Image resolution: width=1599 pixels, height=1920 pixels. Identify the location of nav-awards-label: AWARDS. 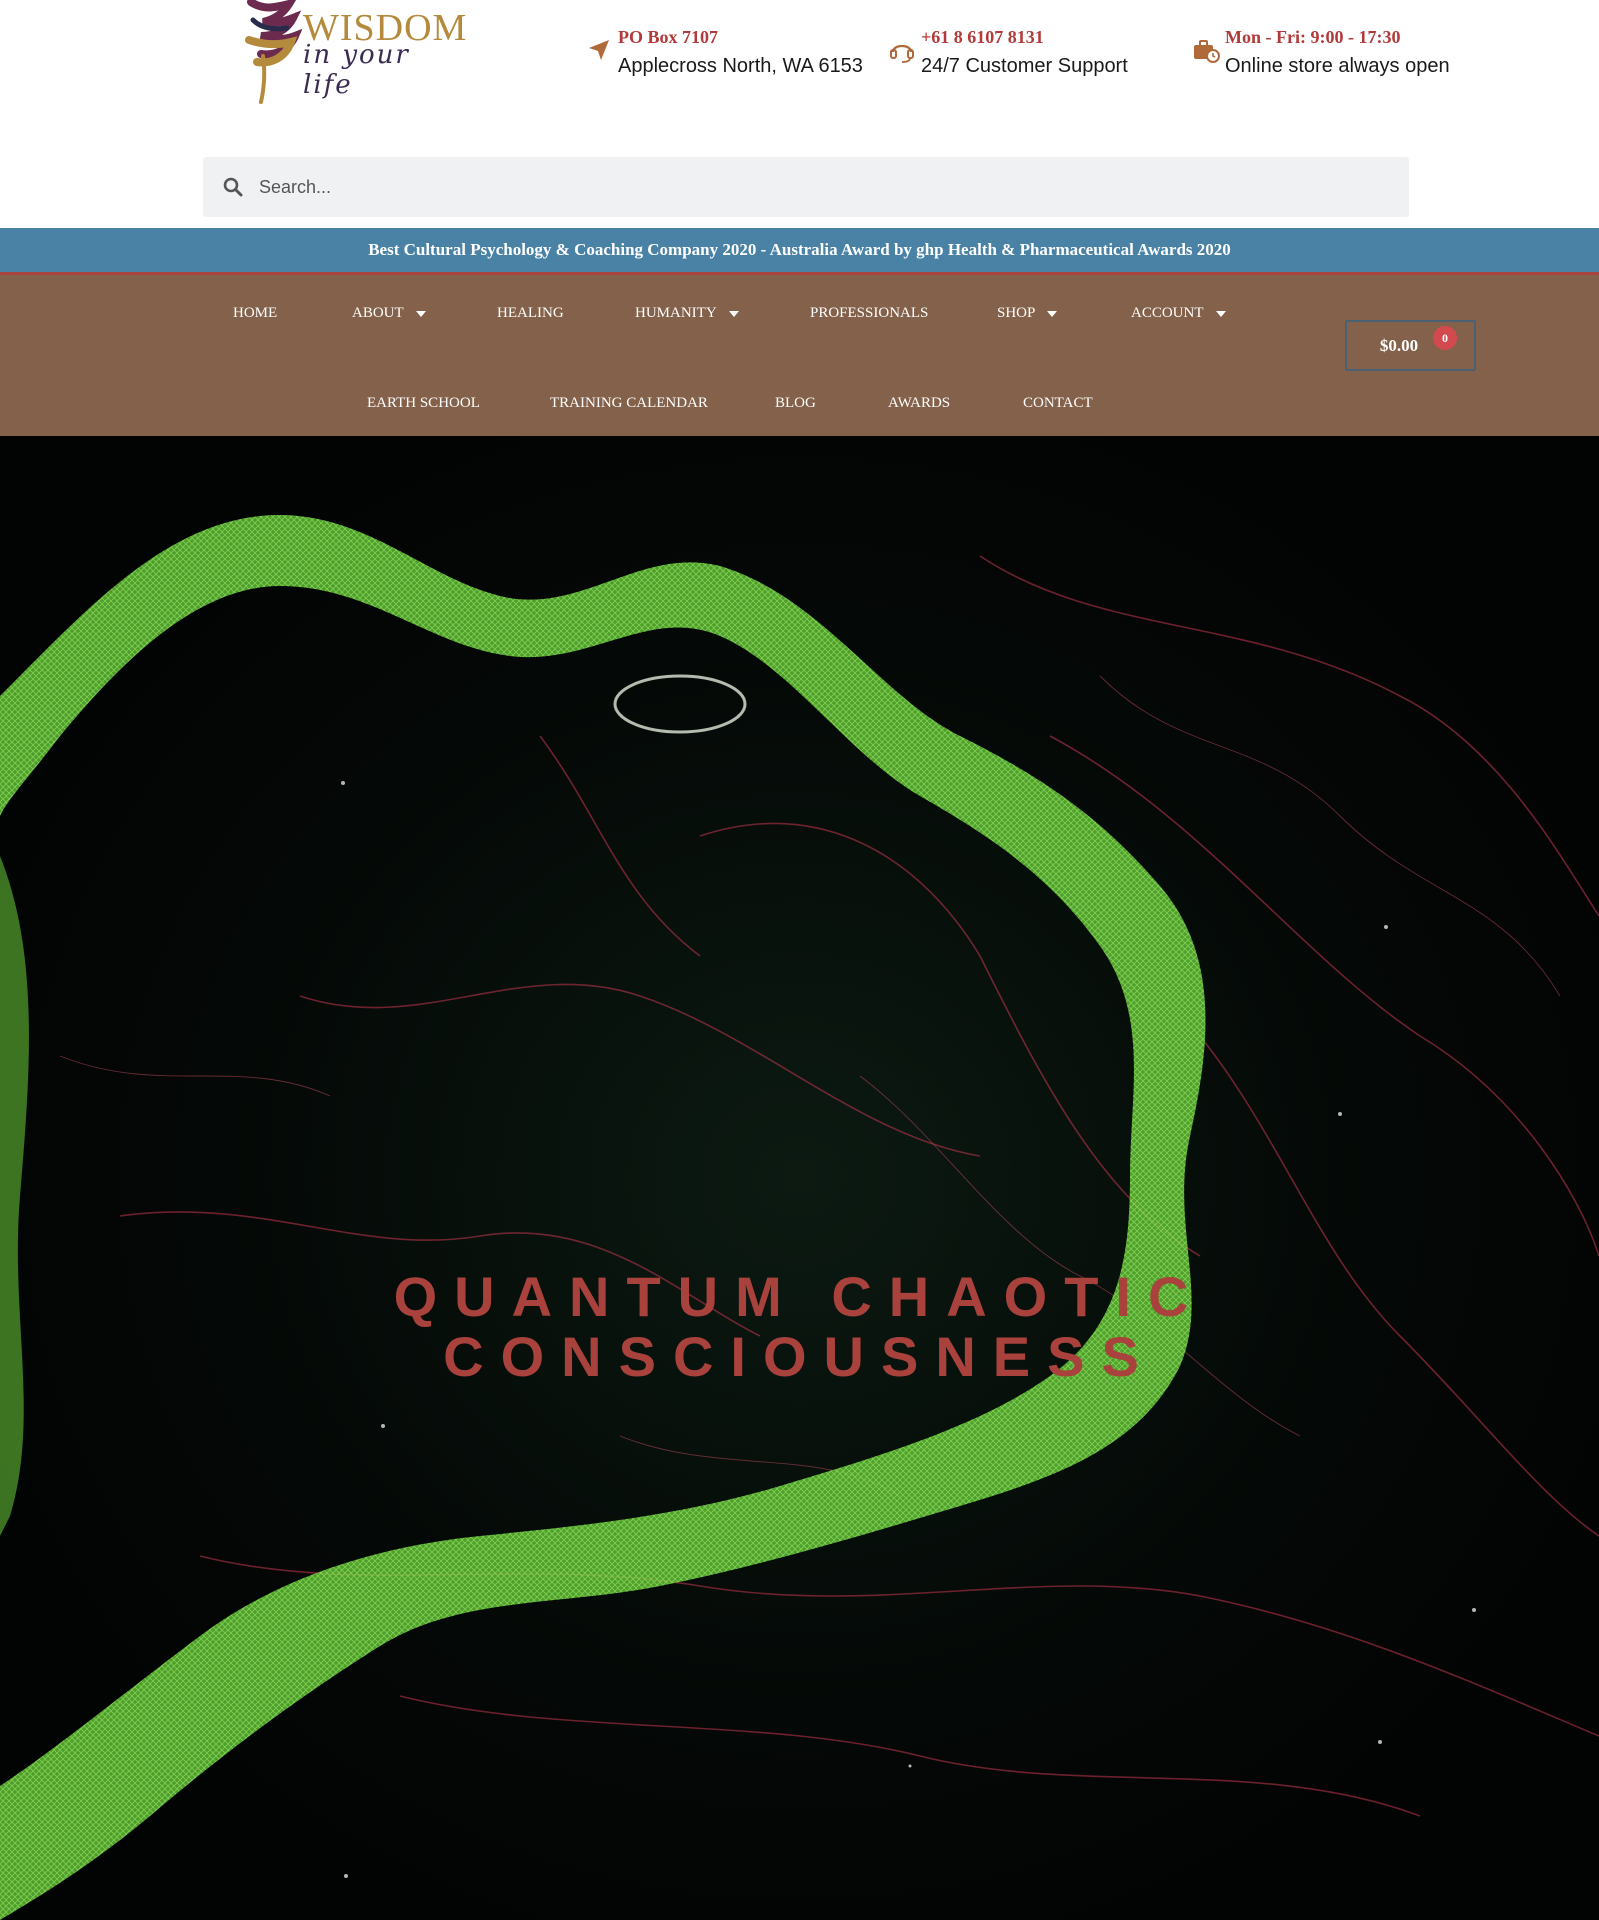
(919, 403).